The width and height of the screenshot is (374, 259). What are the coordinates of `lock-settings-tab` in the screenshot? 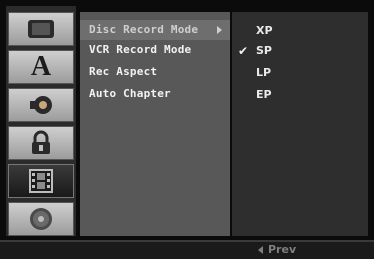 It's located at (41, 143).